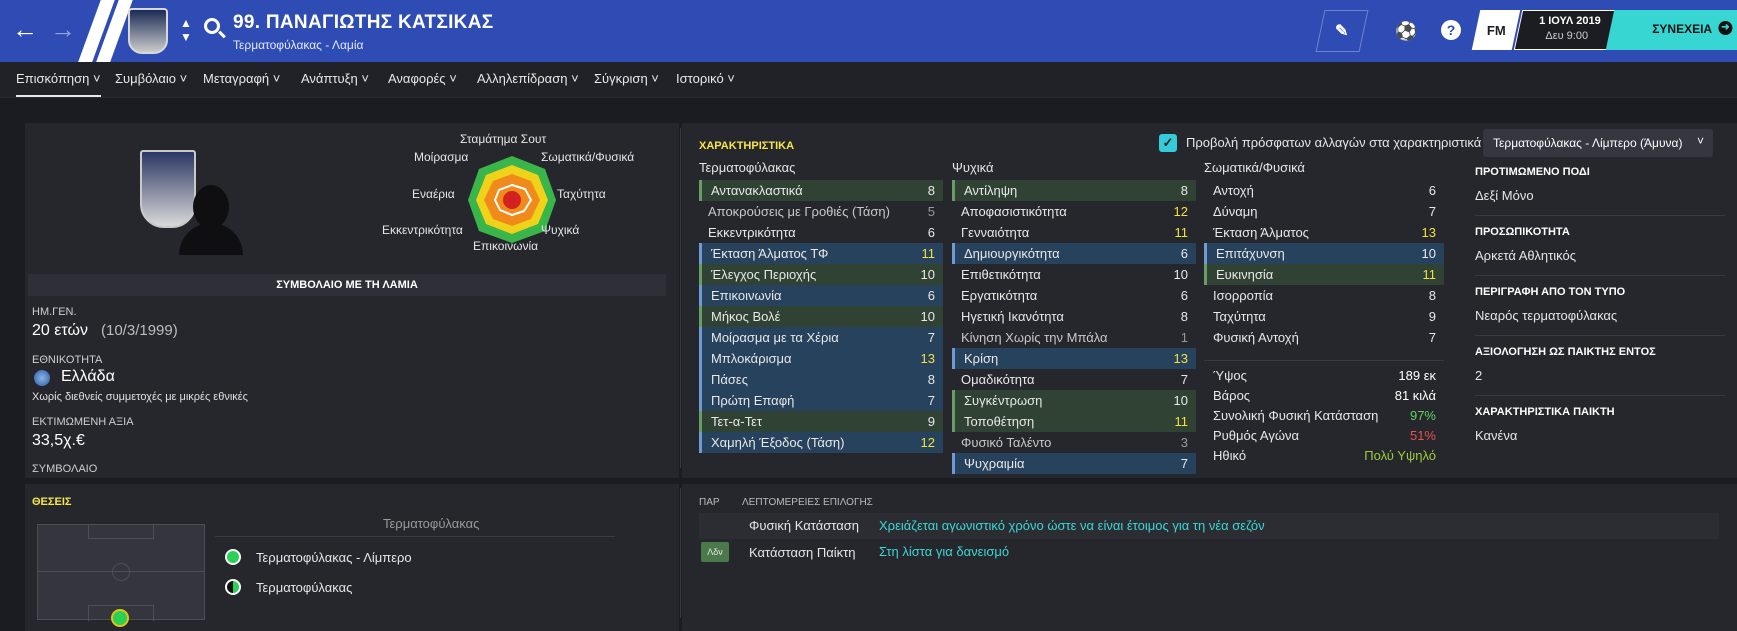  Describe the element at coordinates (211, 220) in the screenshot. I see `player-silhouette-icon` at that location.